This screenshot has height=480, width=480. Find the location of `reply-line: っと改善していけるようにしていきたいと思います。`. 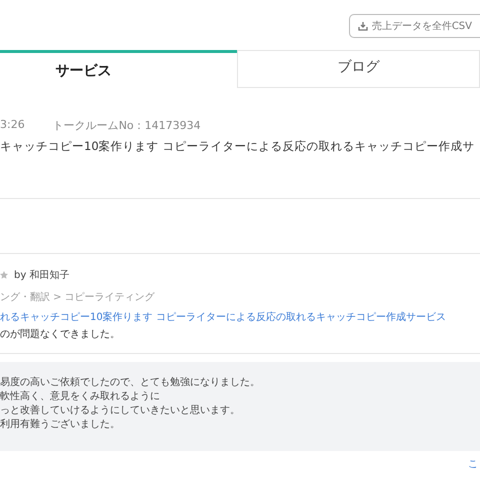

reply-line: っと改善していけるようにしていきたいと思います。 is located at coordinates (120, 410).